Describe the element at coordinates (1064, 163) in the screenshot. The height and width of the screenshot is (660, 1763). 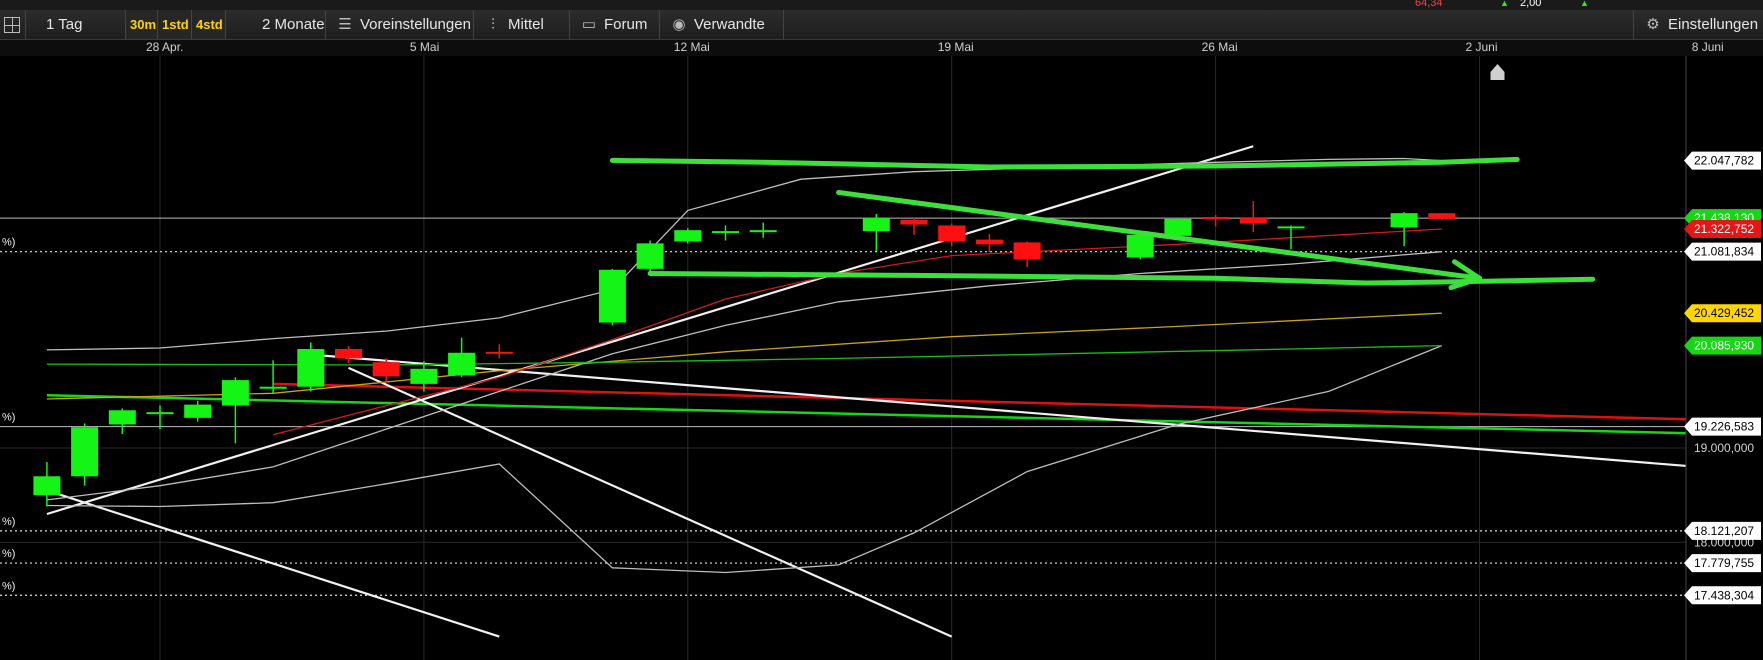
I see `drawn-channel-line` at that location.